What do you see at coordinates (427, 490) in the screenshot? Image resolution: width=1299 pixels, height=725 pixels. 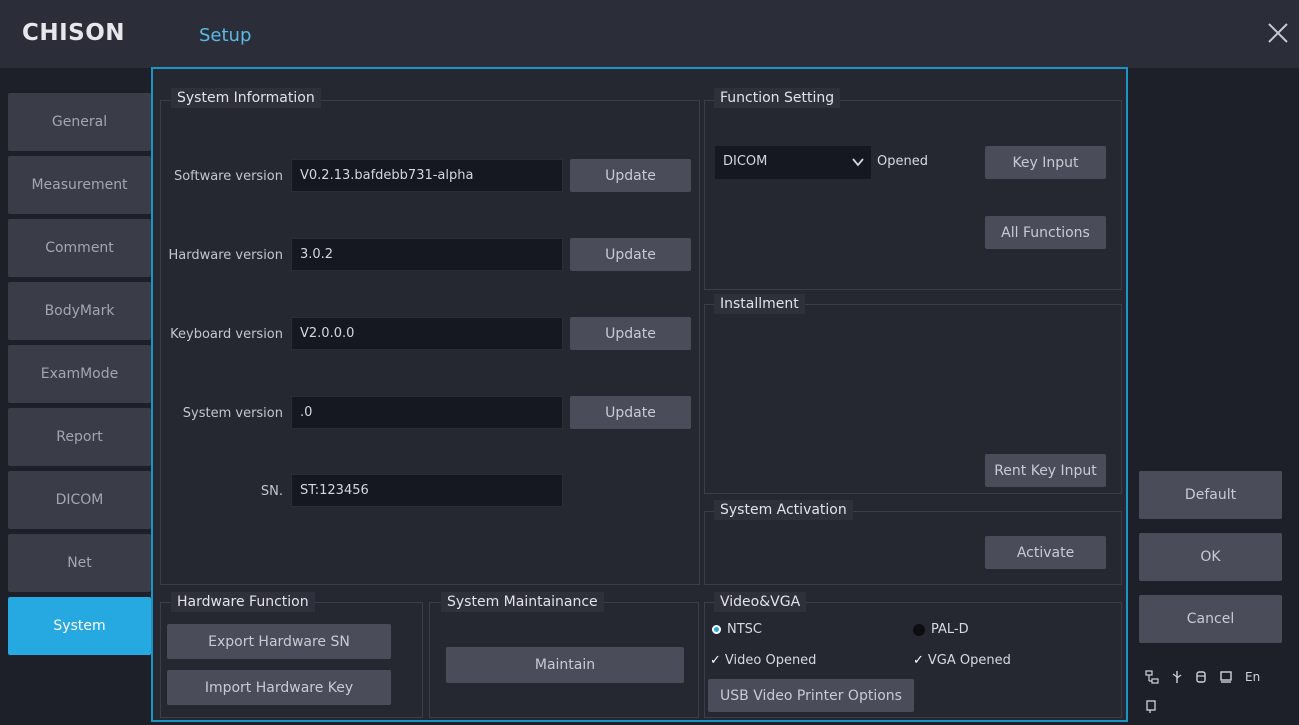 I see `sn-field: ST:123456` at bounding box center [427, 490].